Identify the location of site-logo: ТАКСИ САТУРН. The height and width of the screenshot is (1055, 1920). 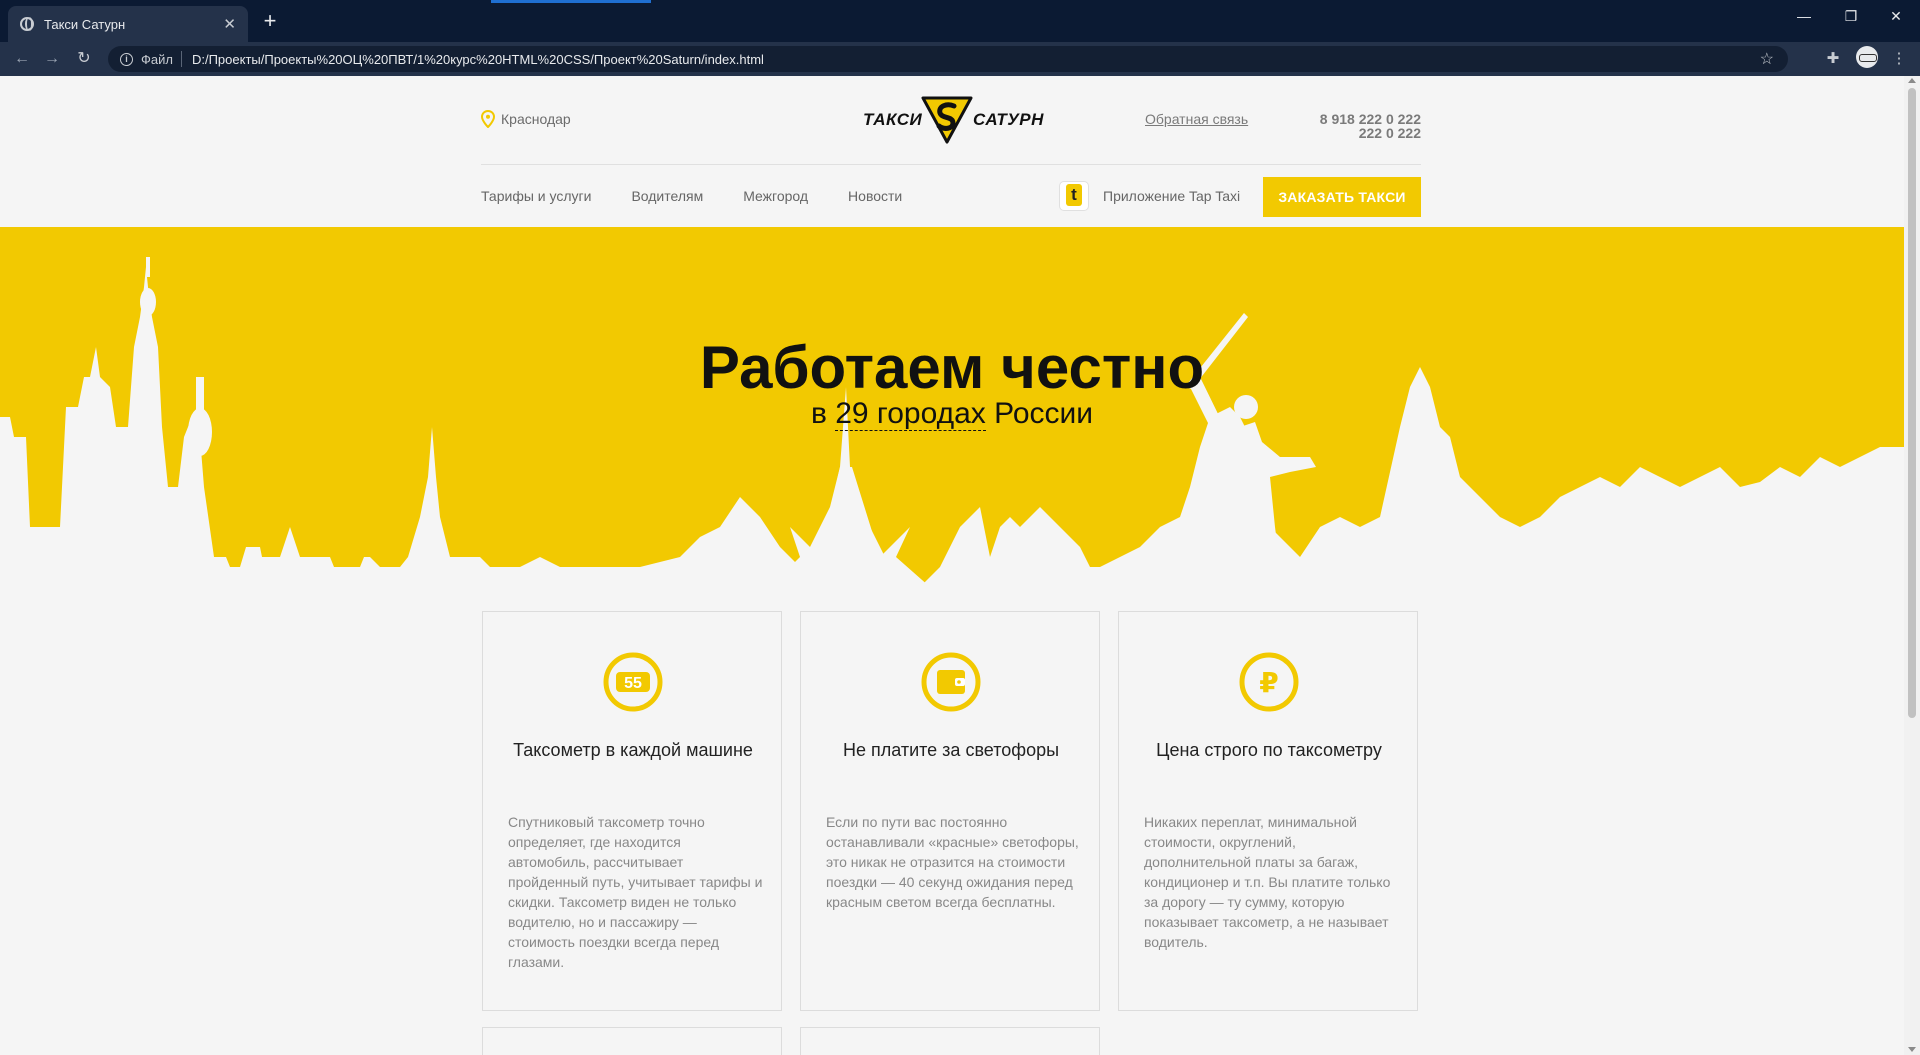
(953, 120).